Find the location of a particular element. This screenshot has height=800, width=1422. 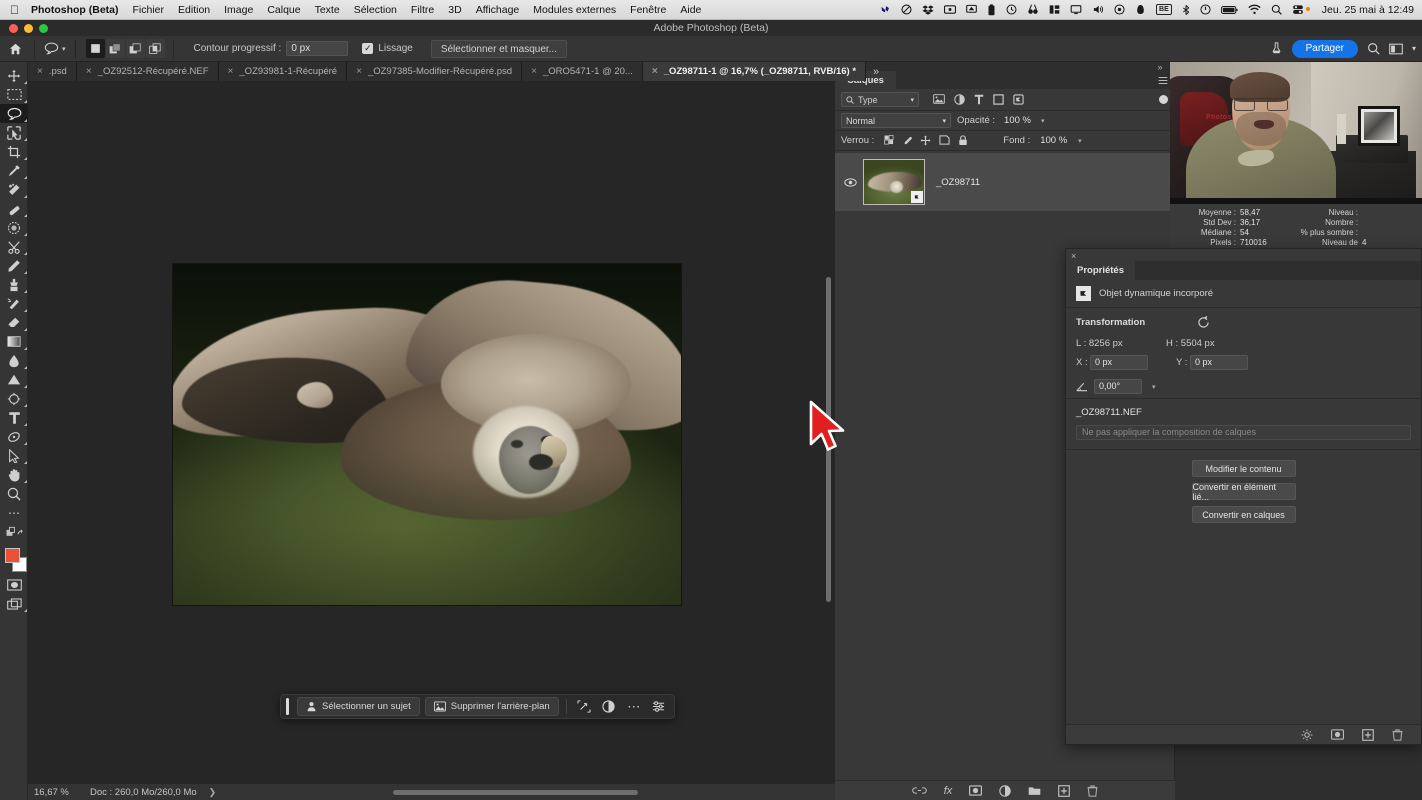

lock-image-icon is located at coordinates (907, 140).